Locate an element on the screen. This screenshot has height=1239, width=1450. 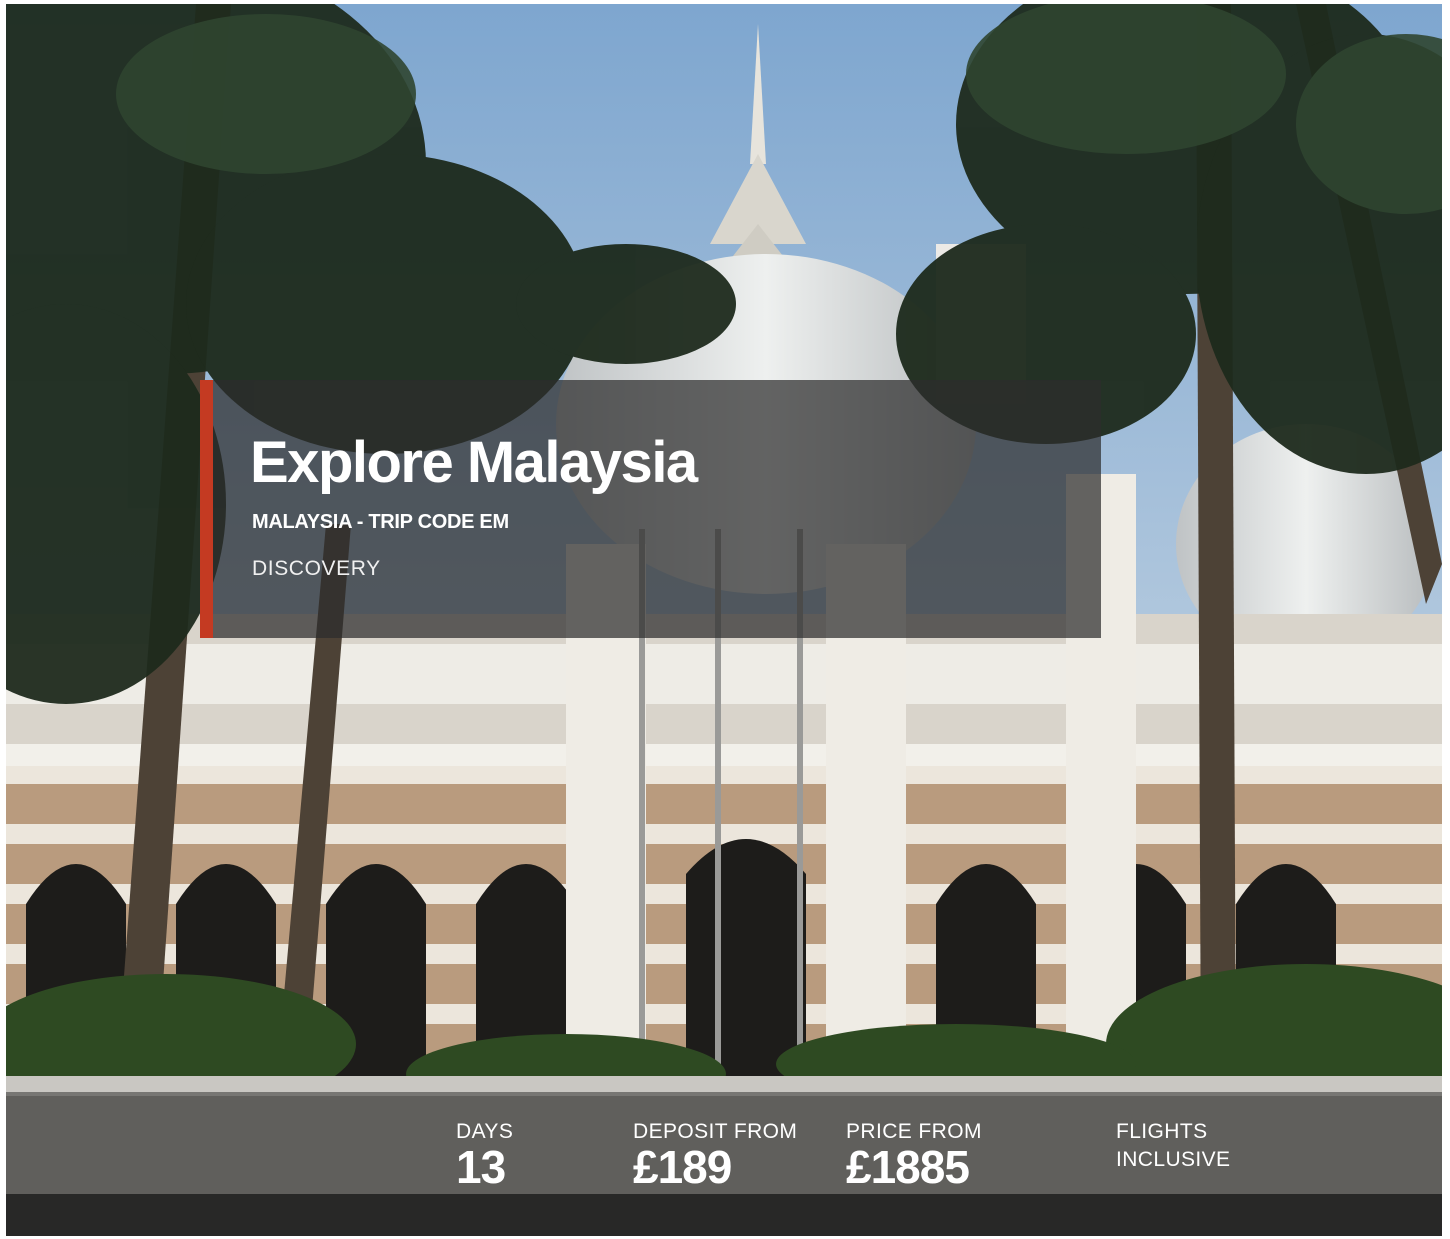
trip-title: Explore Malaysia is located at coordinates (474, 462).